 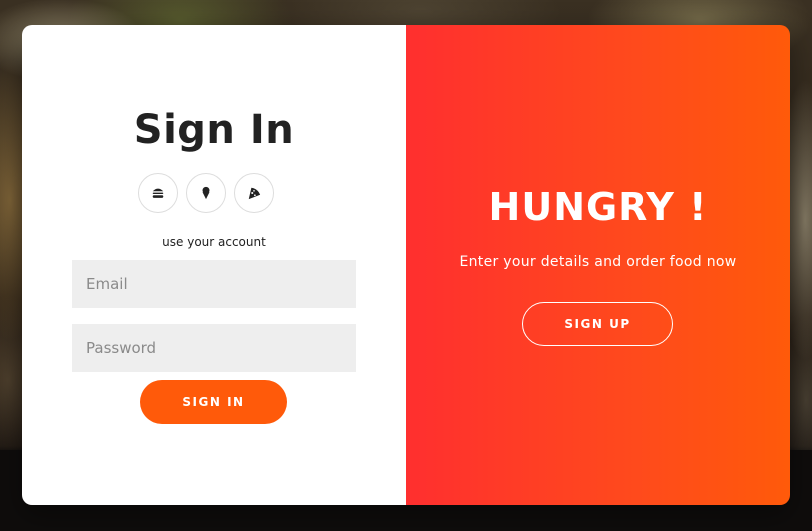 What do you see at coordinates (598, 262) in the screenshot?
I see `signup-subtitle: Enter your details and order food now` at bounding box center [598, 262].